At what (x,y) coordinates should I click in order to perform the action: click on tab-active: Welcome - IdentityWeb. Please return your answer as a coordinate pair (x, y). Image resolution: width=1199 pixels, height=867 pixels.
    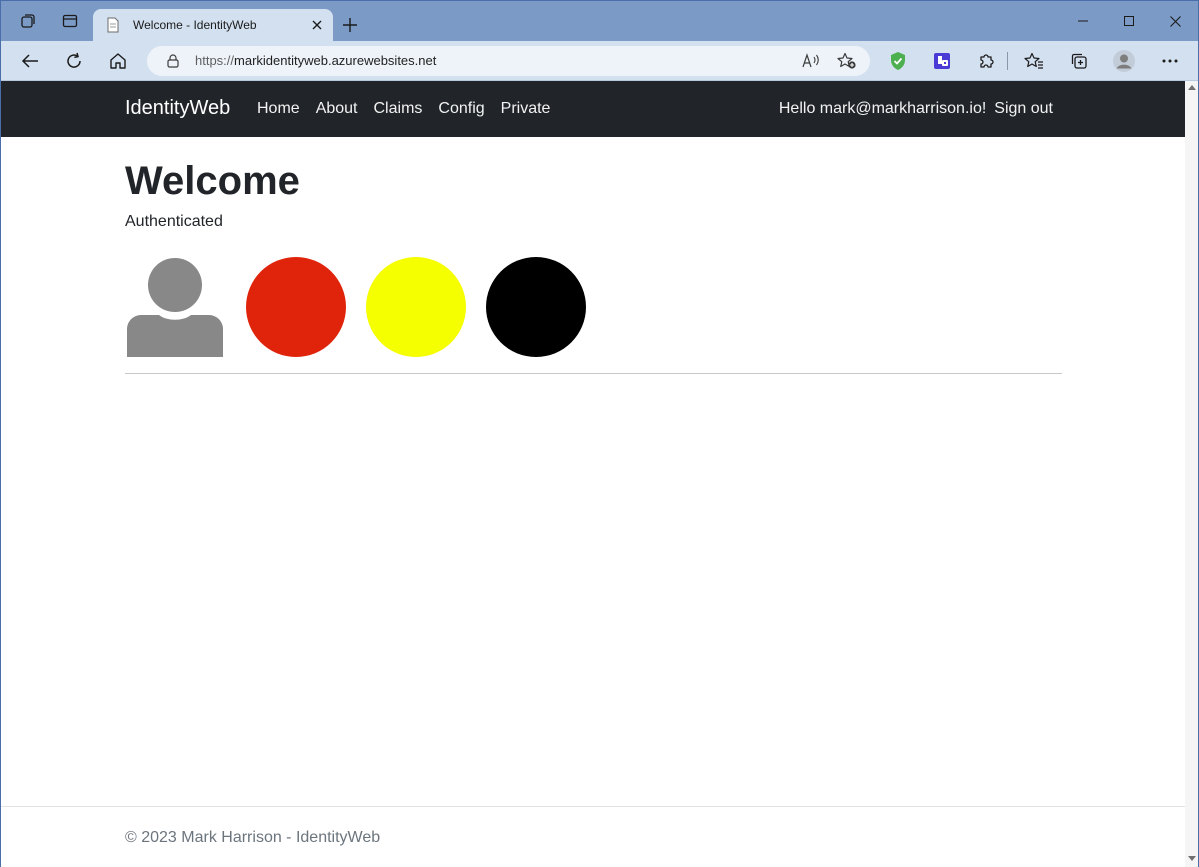
    Looking at the image, I should click on (213, 25).